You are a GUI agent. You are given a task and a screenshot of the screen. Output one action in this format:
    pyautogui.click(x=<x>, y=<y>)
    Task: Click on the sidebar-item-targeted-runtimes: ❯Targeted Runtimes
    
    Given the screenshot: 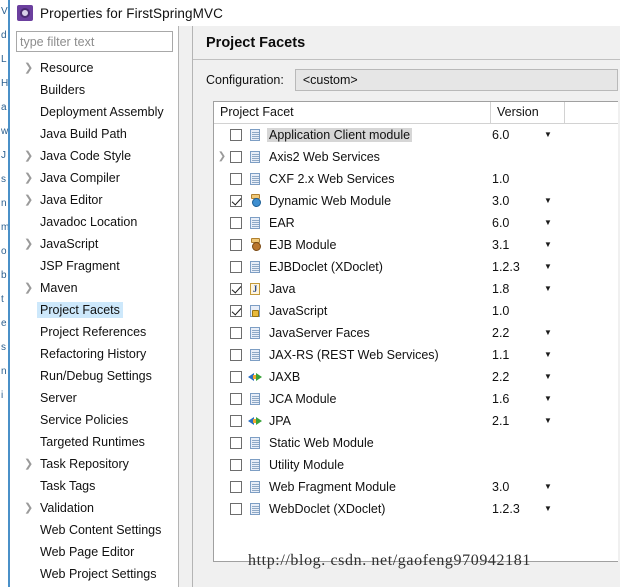 What is the action you would take?
    pyautogui.click(x=94, y=442)
    